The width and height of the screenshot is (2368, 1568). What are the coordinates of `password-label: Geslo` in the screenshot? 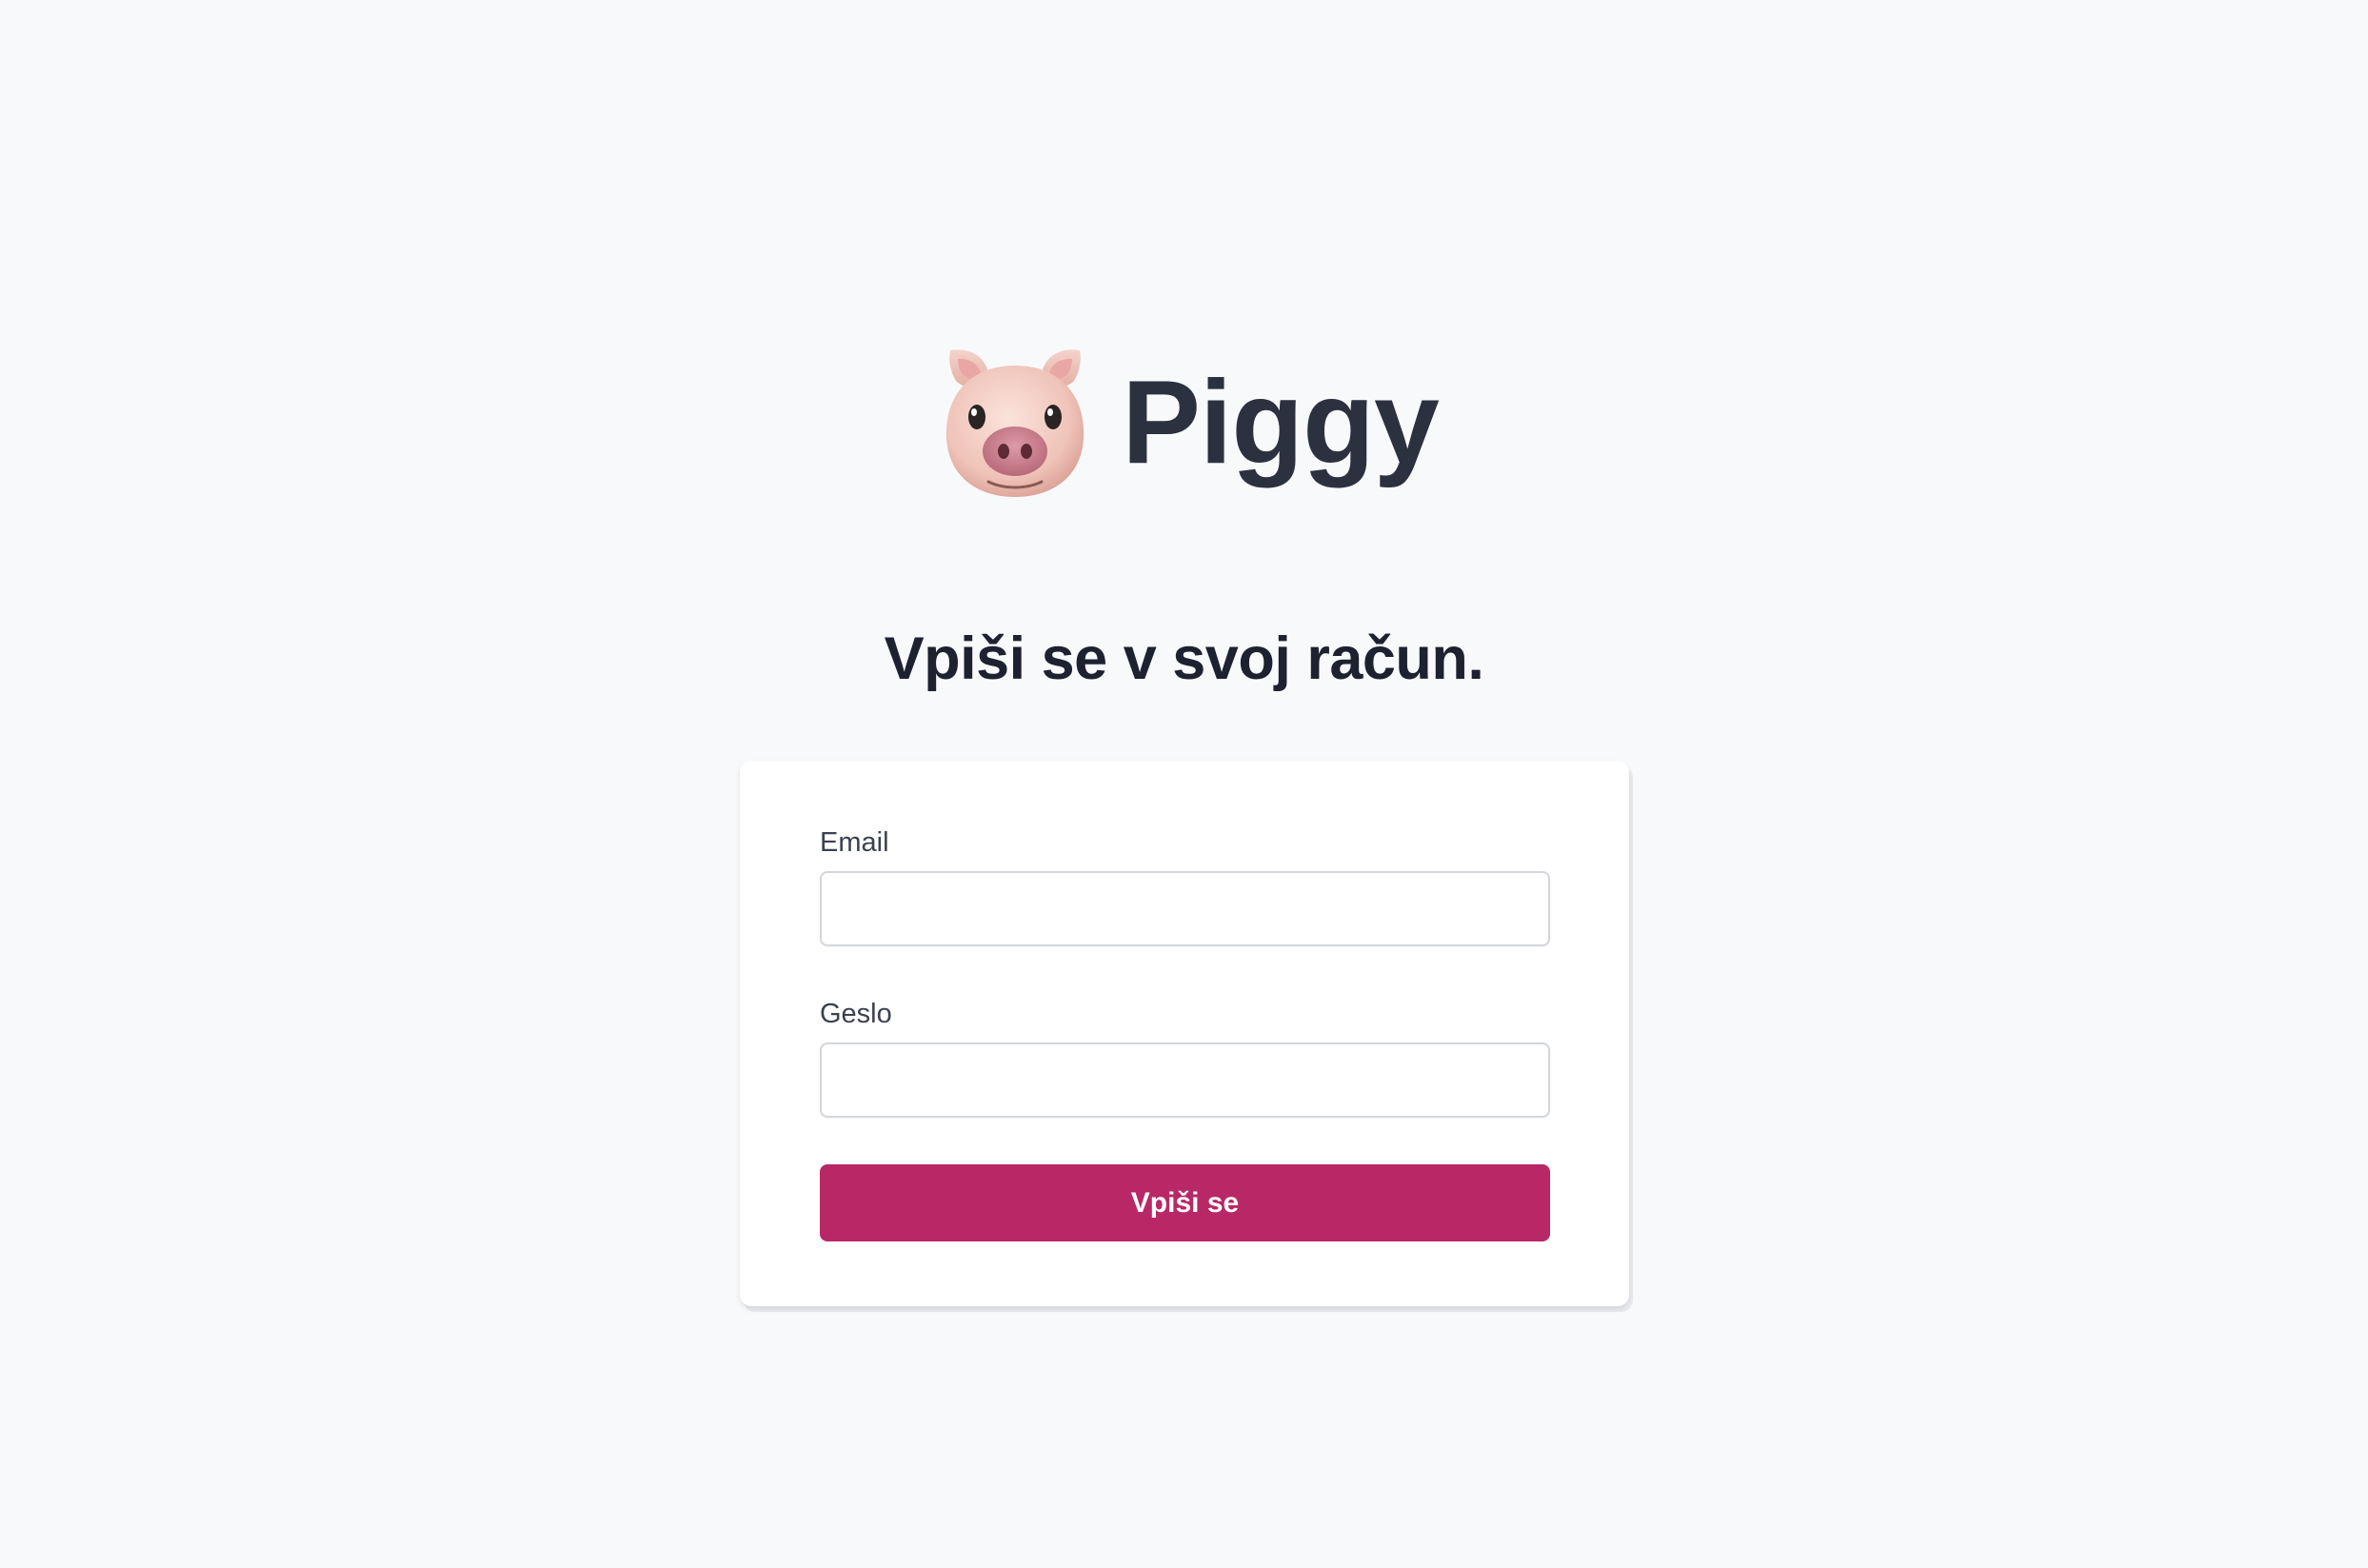 It's located at (856, 1014).